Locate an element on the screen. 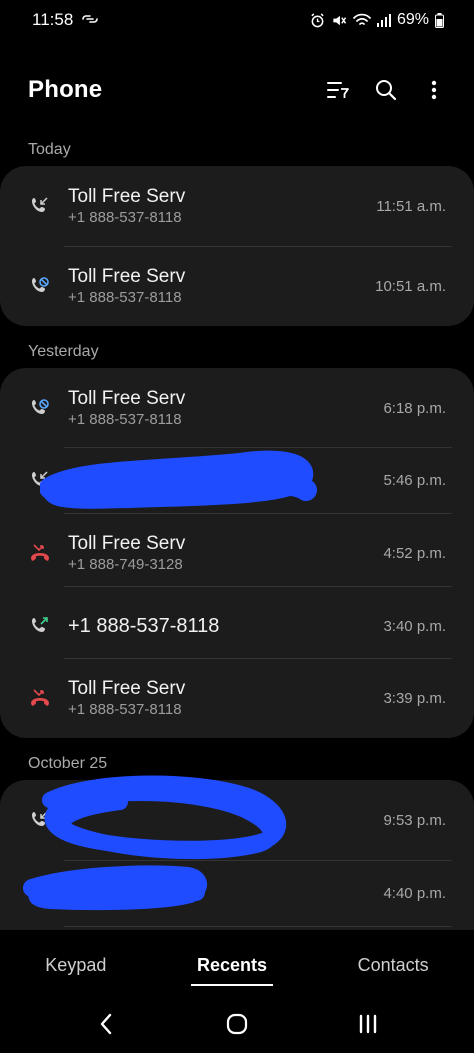 This screenshot has height=1053, width=474. filter-icon is located at coordinates (338, 90).